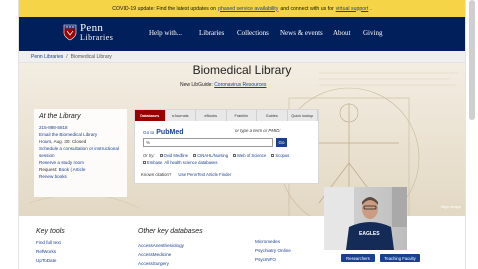 The image size is (478, 269). Describe the element at coordinates (303, 115) in the screenshot. I see `tab-quick-lookup: Quick lookup` at that location.